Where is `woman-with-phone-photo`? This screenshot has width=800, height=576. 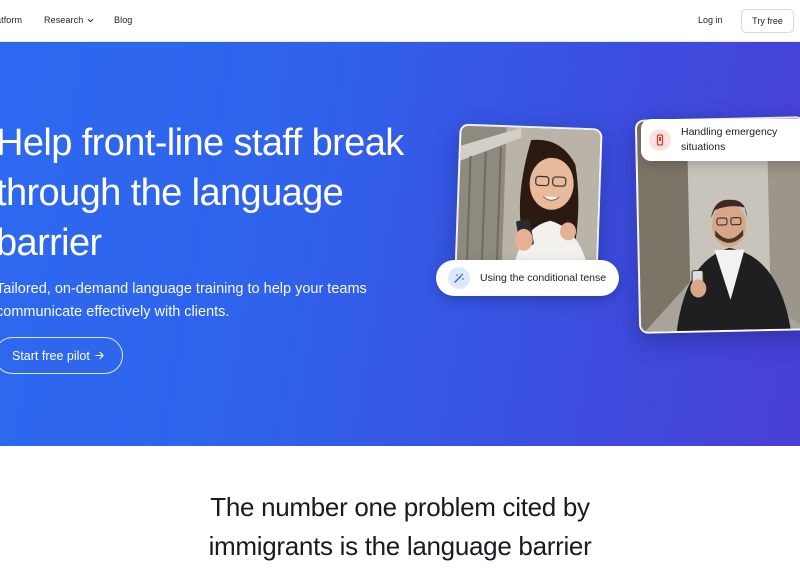
woman-with-phone-photo is located at coordinates (528, 202).